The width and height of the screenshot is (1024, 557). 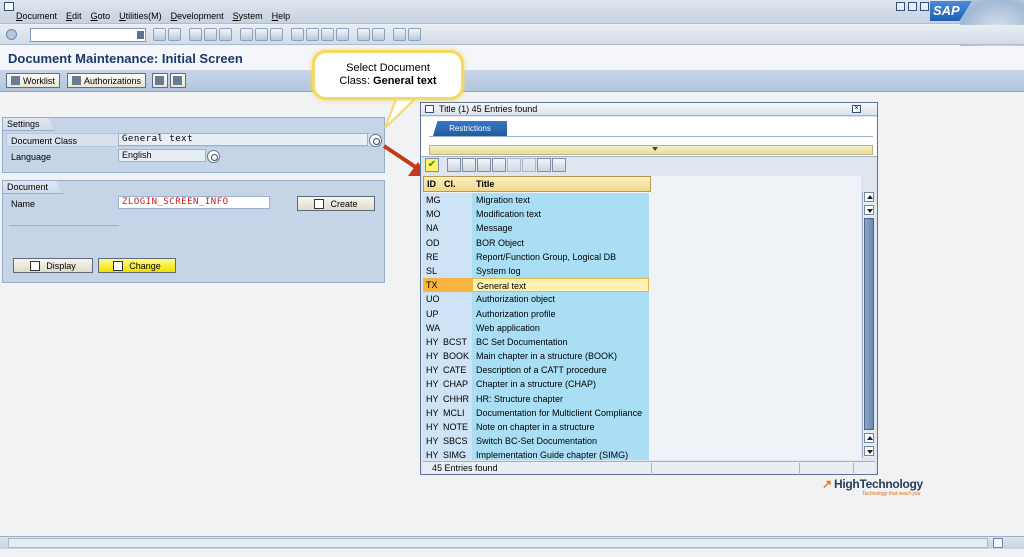 What do you see at coordinates (499, 165) in the screenshot?
I see `sort-icon` at bounding box center [499, 165].